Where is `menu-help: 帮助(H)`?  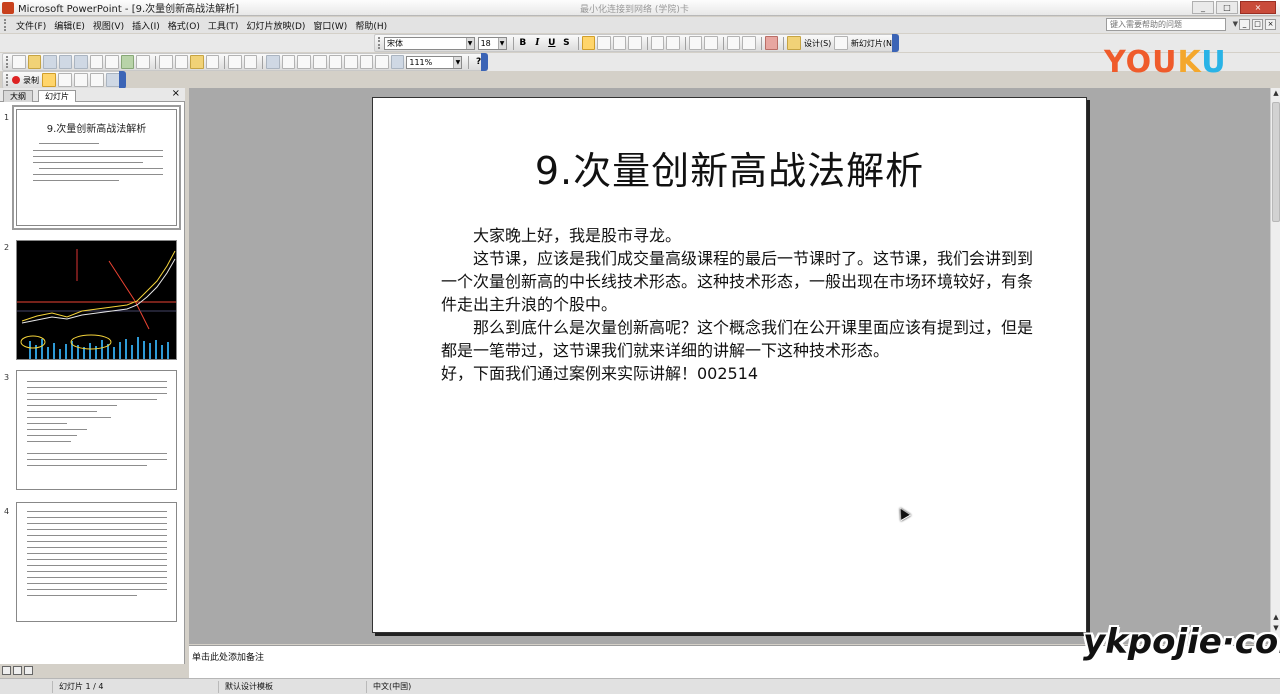 menu-help: 帮助(H) is located at coordinates (371, 25).